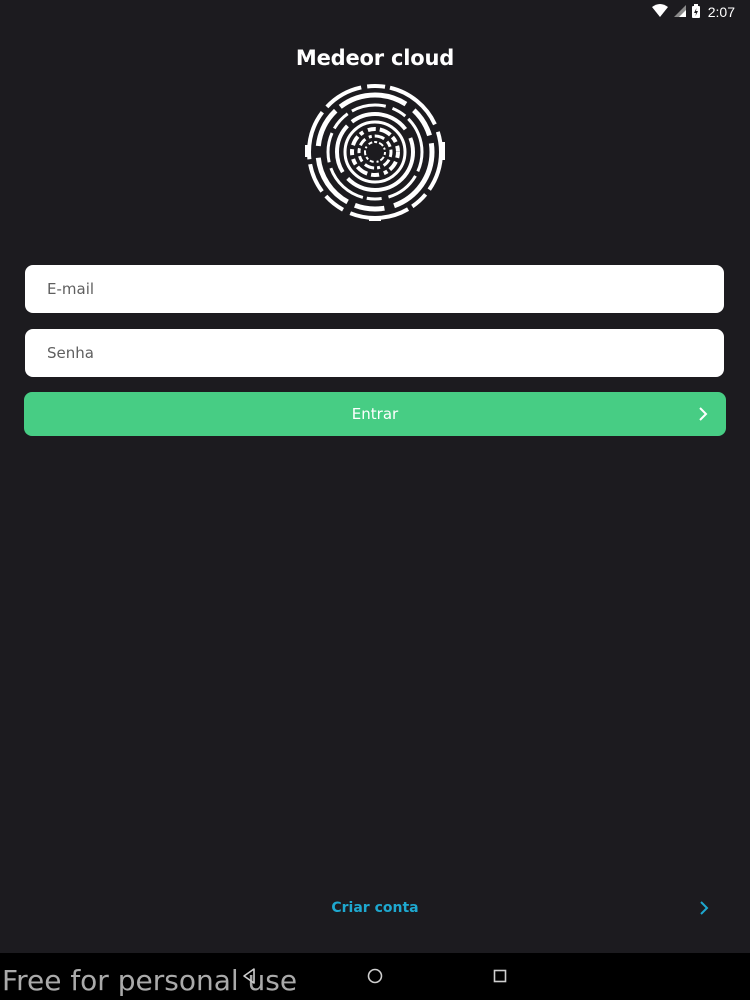 The image size is (750, 1000). I want to click on status-bar: 2:07, so click(375, 12).